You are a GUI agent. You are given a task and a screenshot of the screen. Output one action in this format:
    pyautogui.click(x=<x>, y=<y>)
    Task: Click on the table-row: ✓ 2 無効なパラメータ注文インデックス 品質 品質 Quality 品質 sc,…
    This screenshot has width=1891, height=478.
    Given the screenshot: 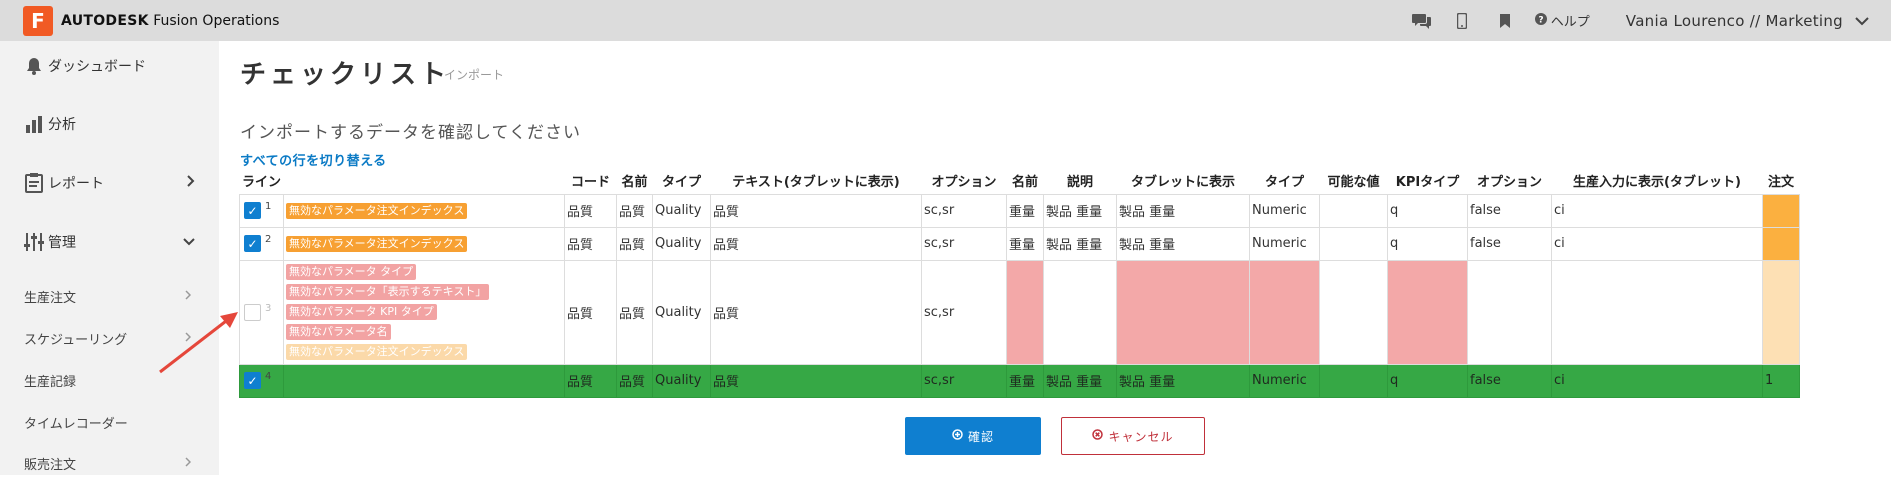 What is the action you would take?
    pyautogui.click(x=1019, y=243)
    